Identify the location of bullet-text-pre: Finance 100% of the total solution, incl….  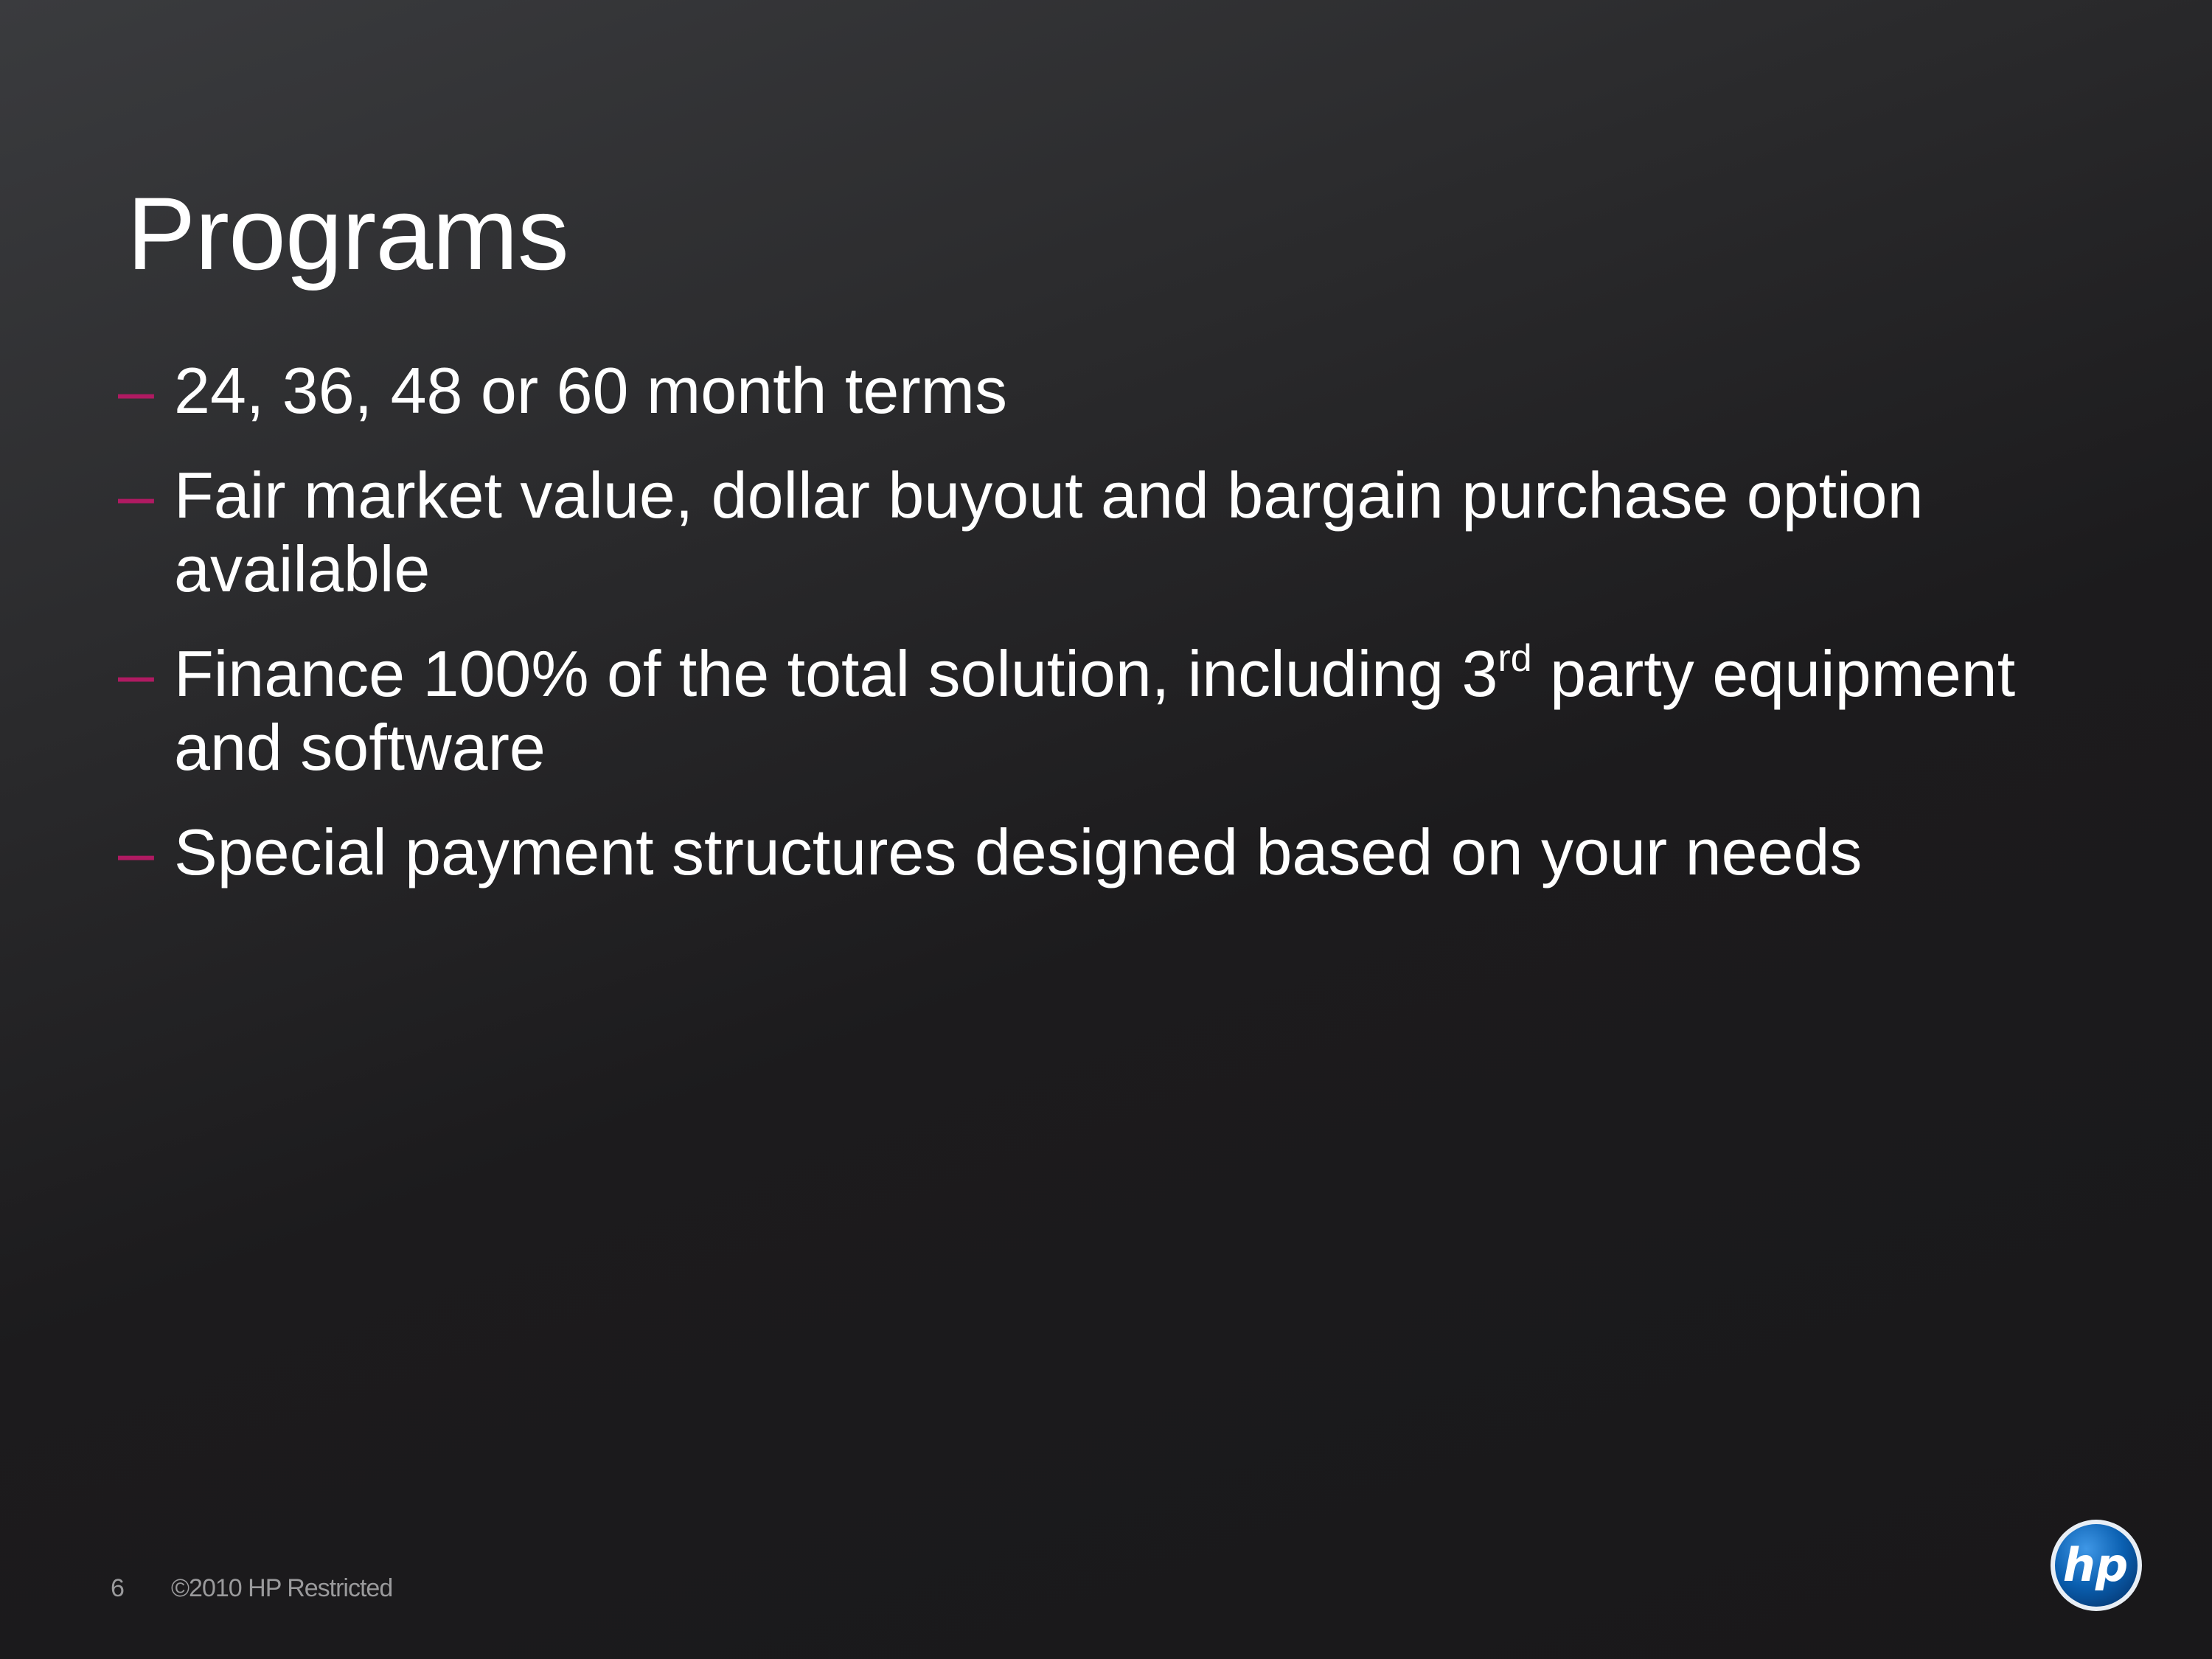
(836, 673).